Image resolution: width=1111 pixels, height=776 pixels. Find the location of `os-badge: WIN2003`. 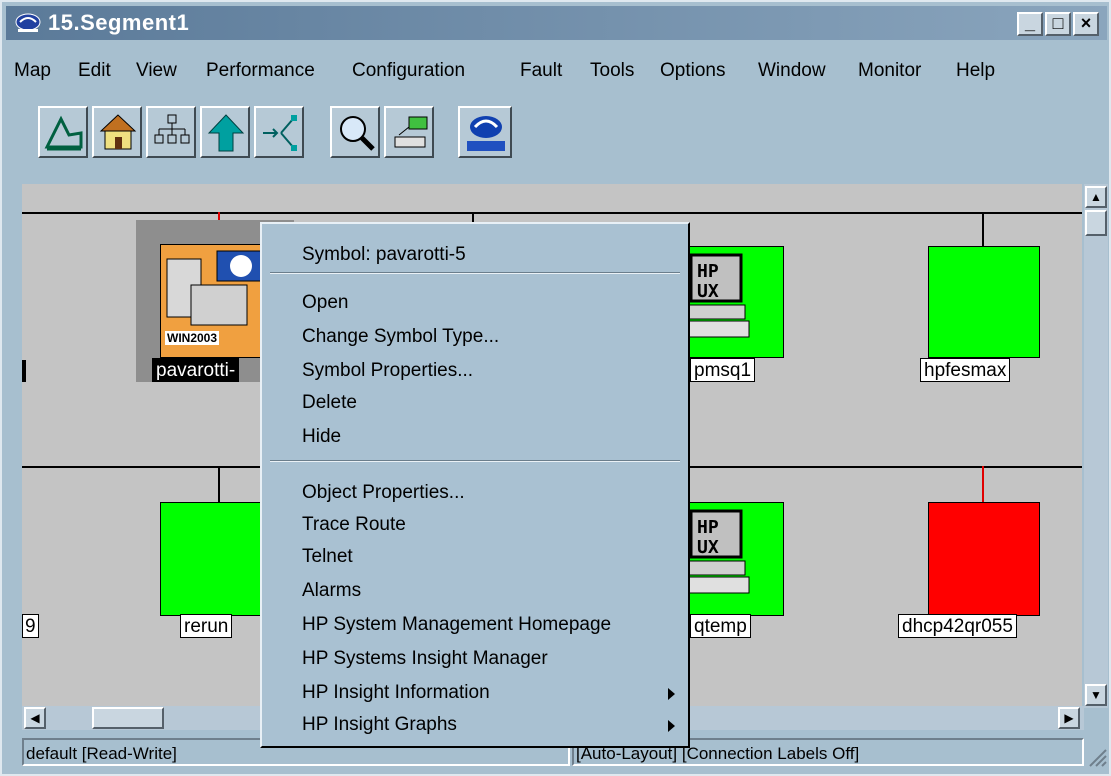

os-badge: WIN2003 is located at coordinates (192, 338).